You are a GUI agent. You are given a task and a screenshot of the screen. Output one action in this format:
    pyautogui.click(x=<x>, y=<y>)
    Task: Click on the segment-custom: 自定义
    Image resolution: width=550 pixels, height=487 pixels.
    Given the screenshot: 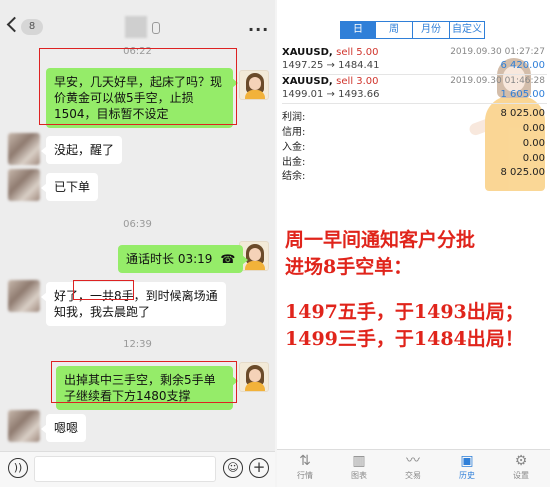 What is the action you would take?
    pyautogui.click(x=467, y=30)
    